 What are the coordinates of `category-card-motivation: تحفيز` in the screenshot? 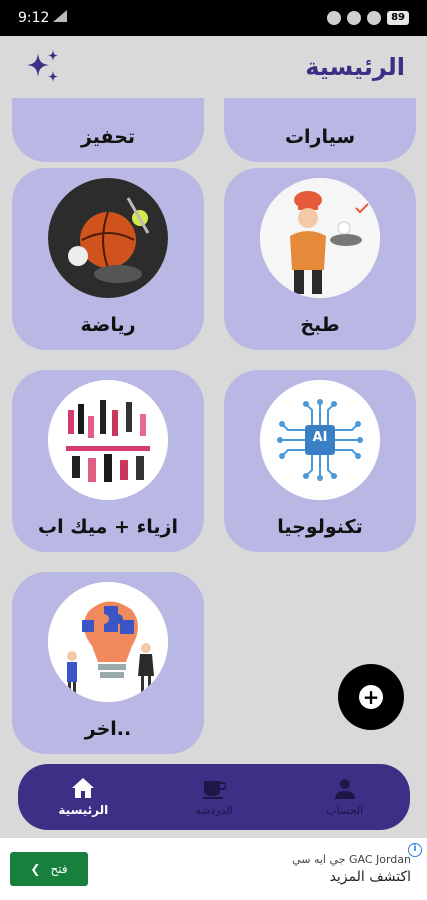 It's located at (108, 130).